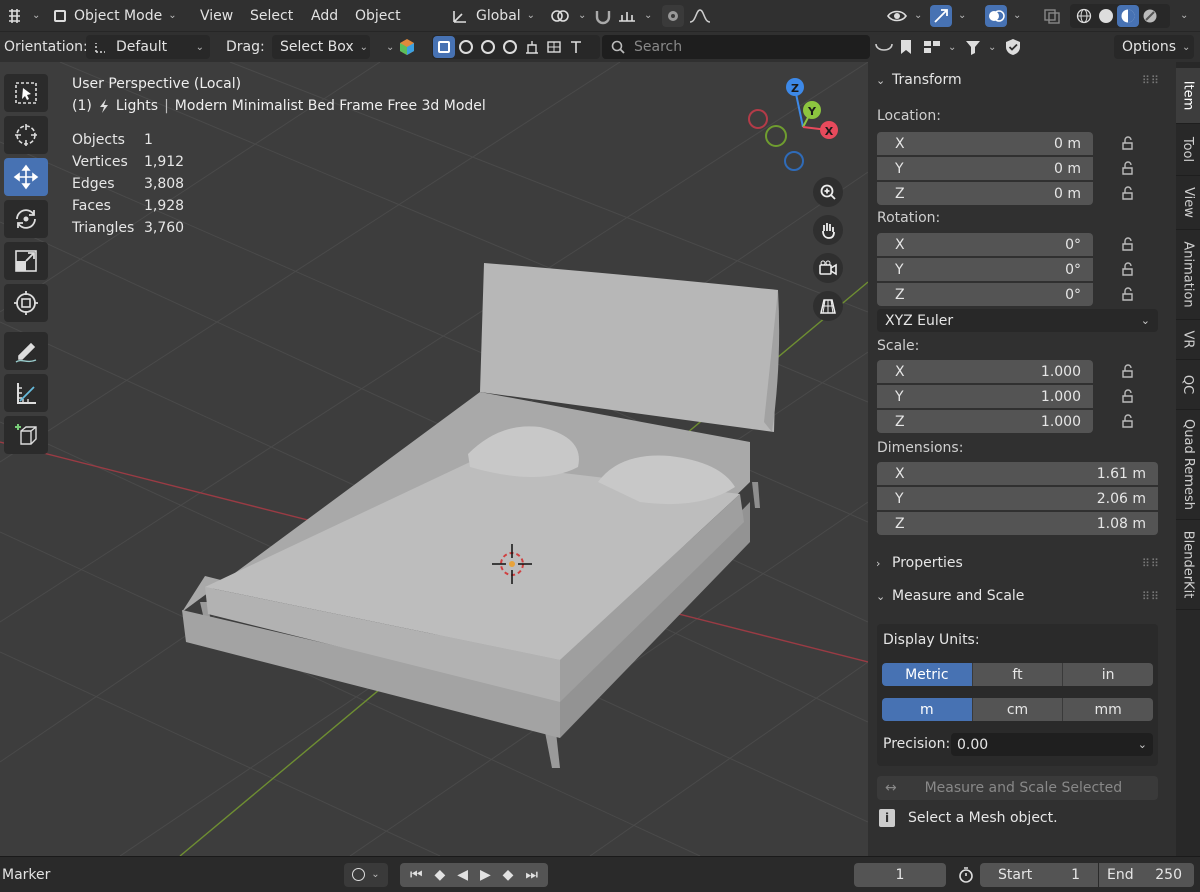 This screenshot has height=892, width=1200. What do you see at coordinates (919, 563) in the screenshot?
I see `properties-panel-header: › Properties` at bounding box center [919, 563].